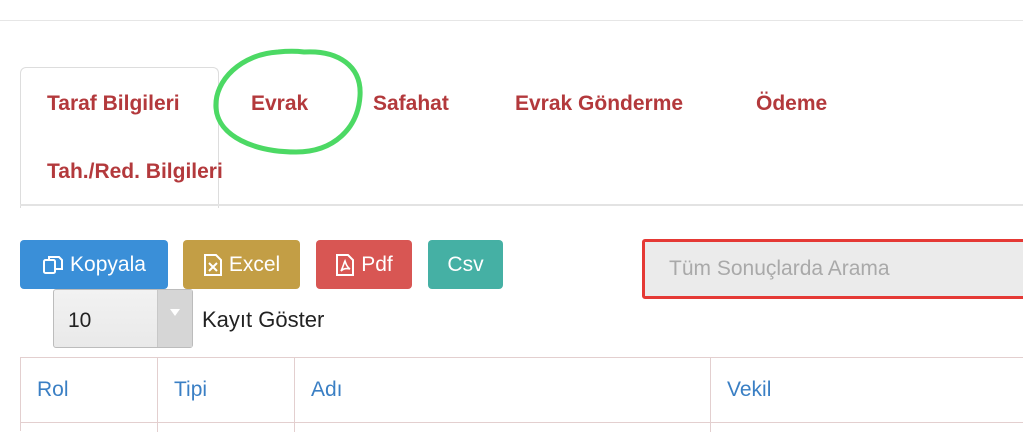  I want to click on excel-file-icon, so click(212, 264).